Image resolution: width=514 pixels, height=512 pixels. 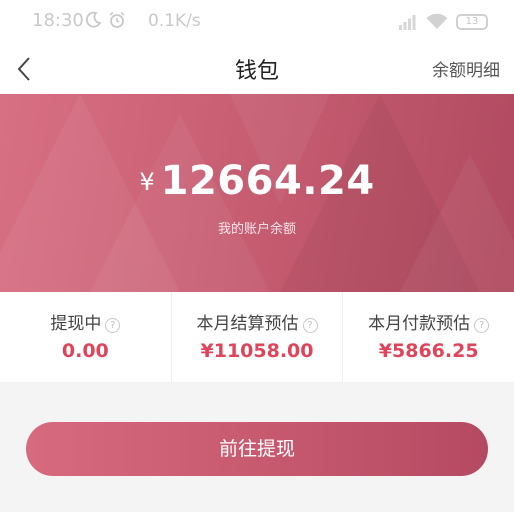 What do you see at coordinates (257, 449) in the screenshot?
I see `withdraw-button: 前往提现` at bounding box center [257, 449].